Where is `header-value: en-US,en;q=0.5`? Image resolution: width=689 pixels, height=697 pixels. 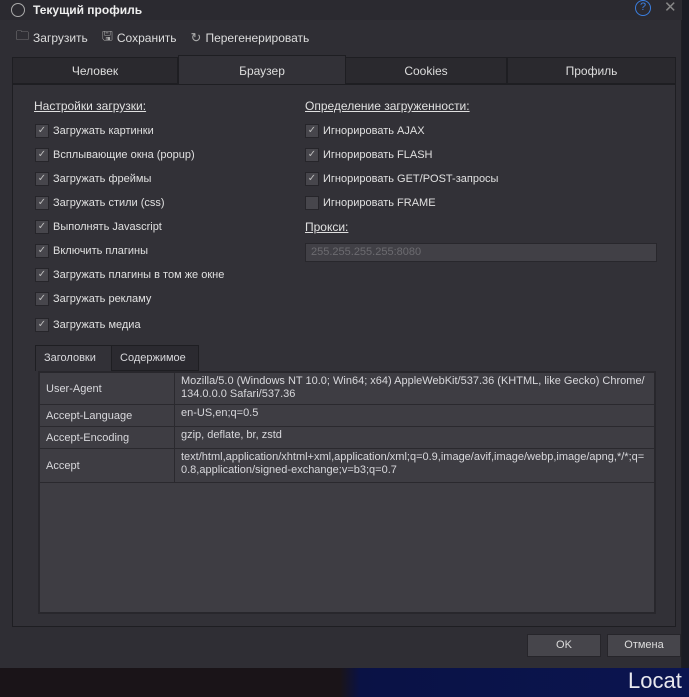 header-value: en-US,en;q=0.5 is located at coordinates (220, 413).